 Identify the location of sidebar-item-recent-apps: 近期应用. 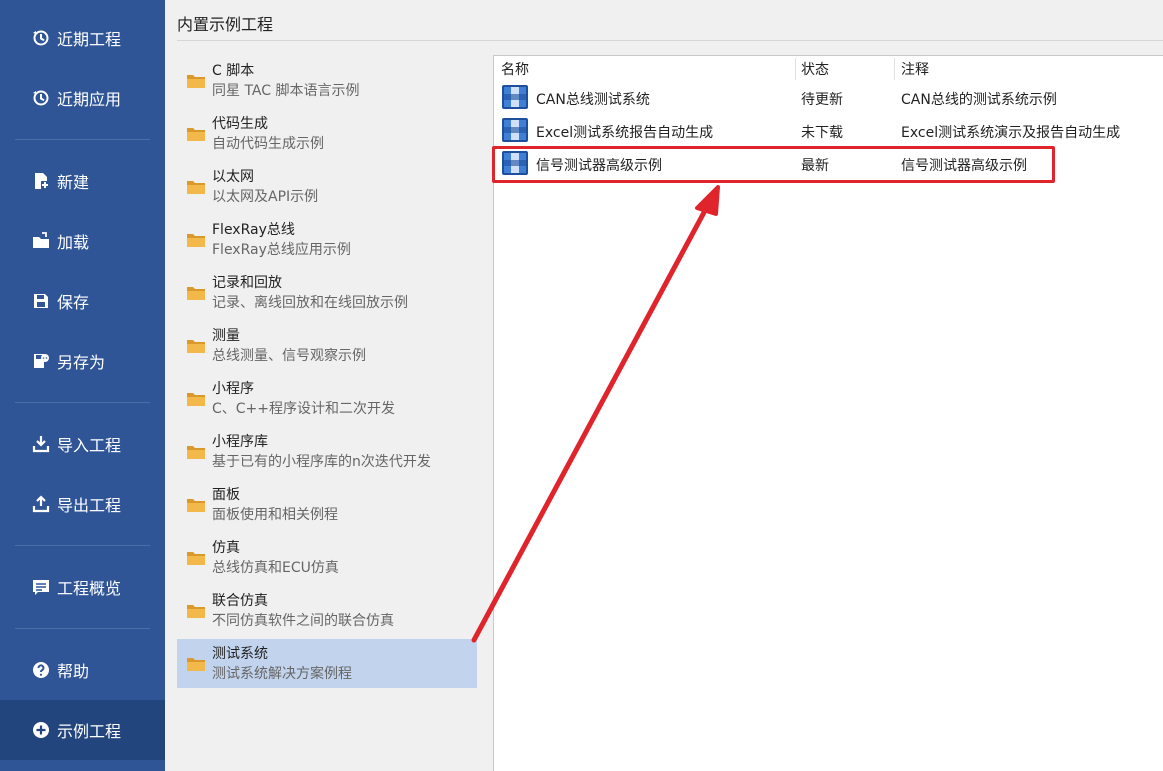
(82, 98).